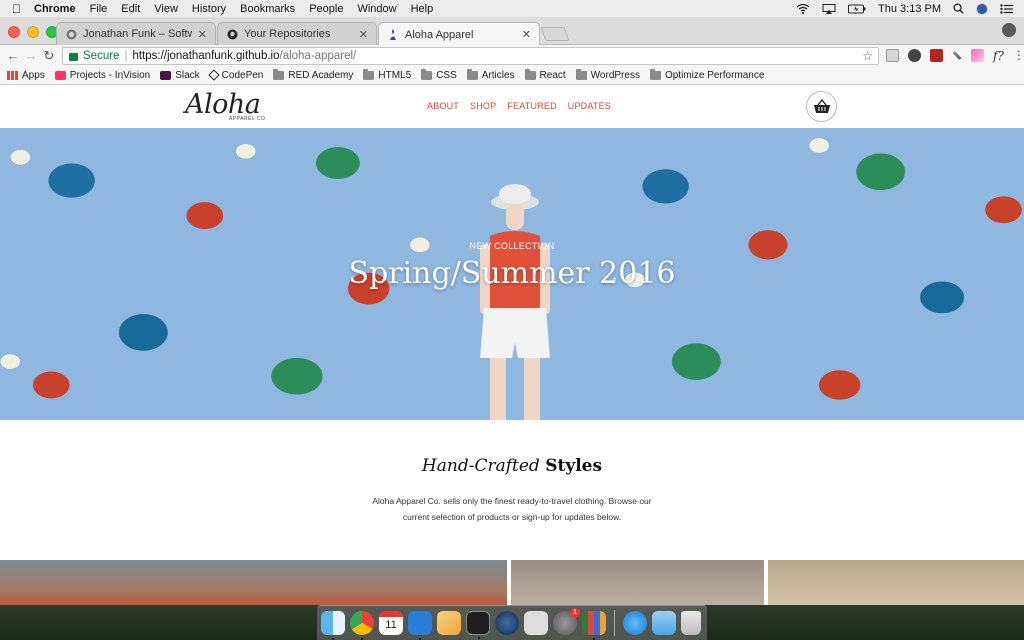 Image resolution: width=1024 pixels, height=640 pixels. What do you see at coordinates (422, 9) in the screenshot?
I see `menu-help: Help` at bounding box center [422, 9].